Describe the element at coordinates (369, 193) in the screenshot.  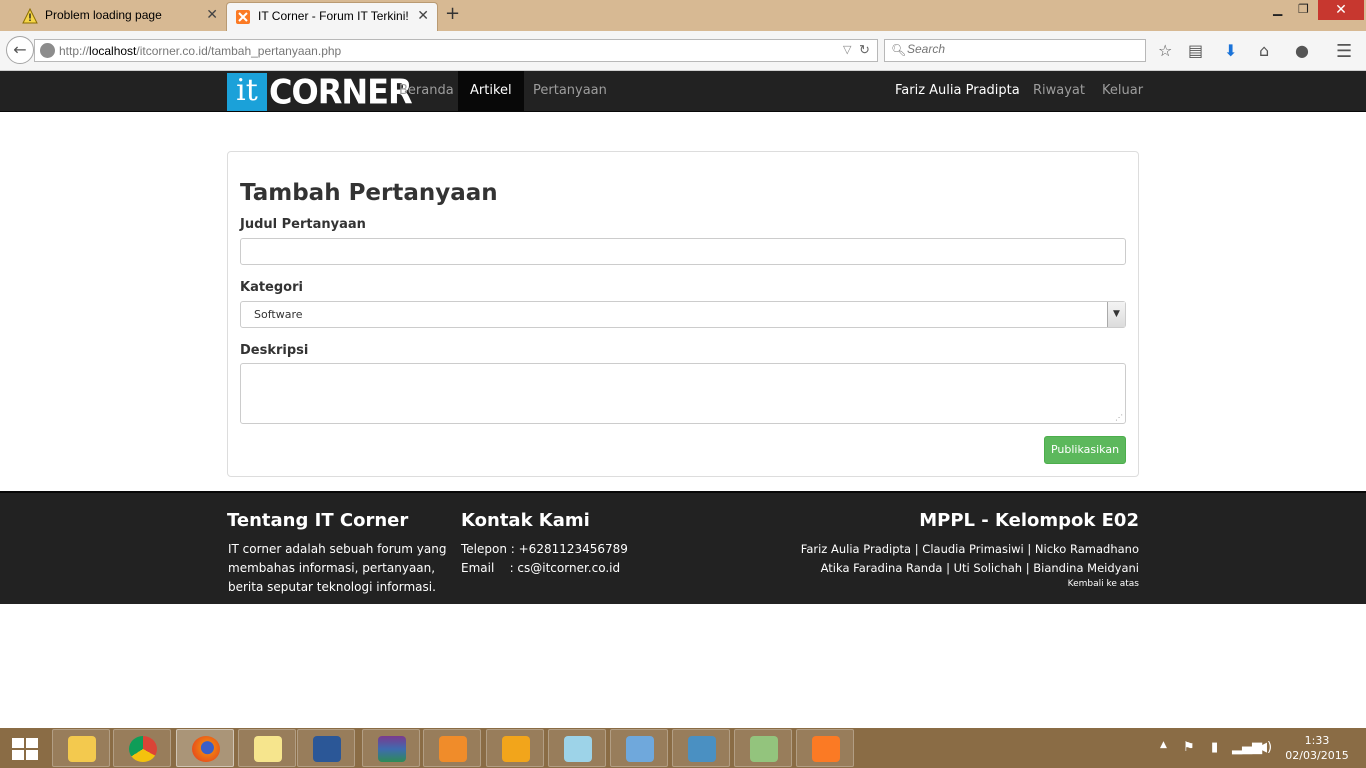
I see `page-title: Tambah Pertanyaan` at that location.